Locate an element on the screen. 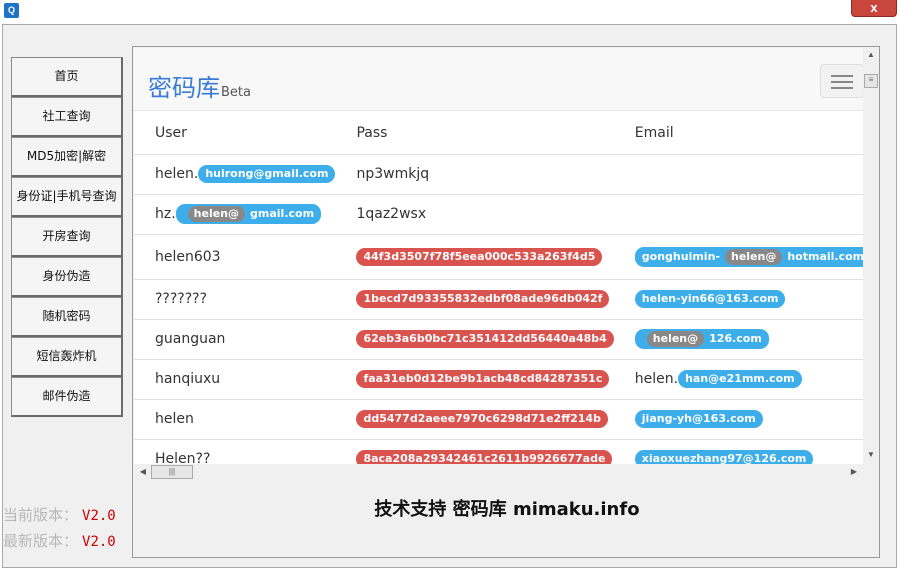 This screenshot has height=570, width=900. table-row: helen. huirong@gmail.com np3wmkjq is located at coordinates (498, 174).